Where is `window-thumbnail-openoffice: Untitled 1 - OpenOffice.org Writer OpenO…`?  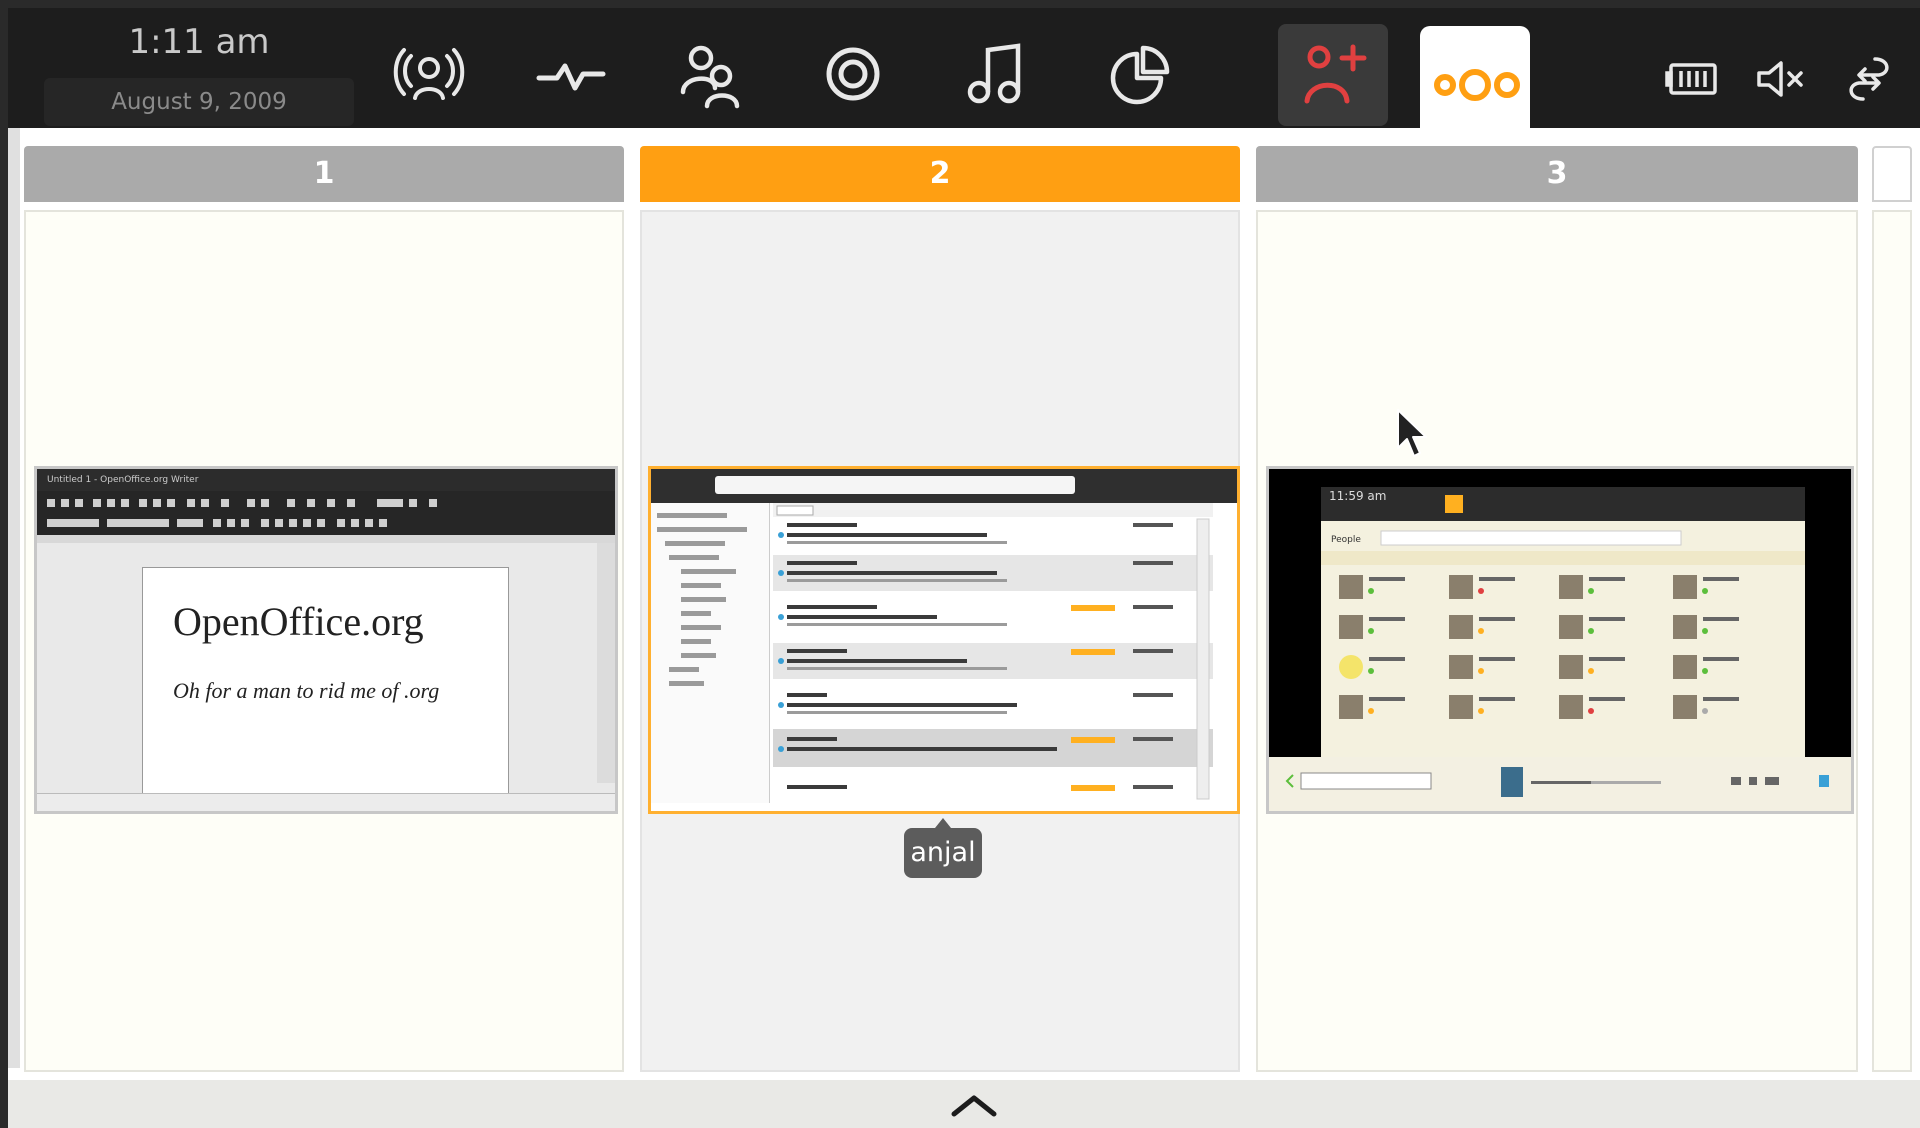
window-thumbnail-openoffice: Untitled 1 - OpenOffice.org Writer OpenO… is located at coordinates (326, 640).